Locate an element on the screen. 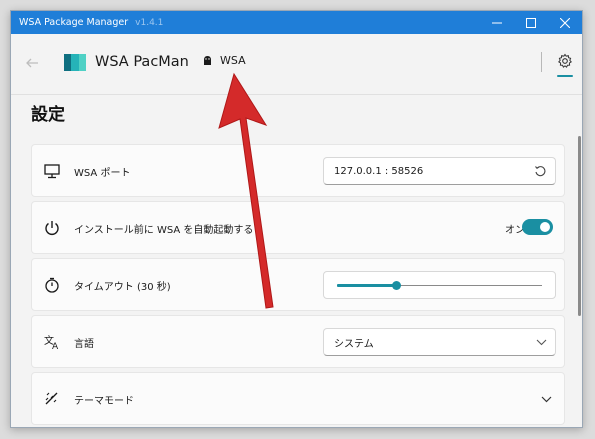  port-value: 127.0.0.1 : 58526 is located at coordinates (379, 171).